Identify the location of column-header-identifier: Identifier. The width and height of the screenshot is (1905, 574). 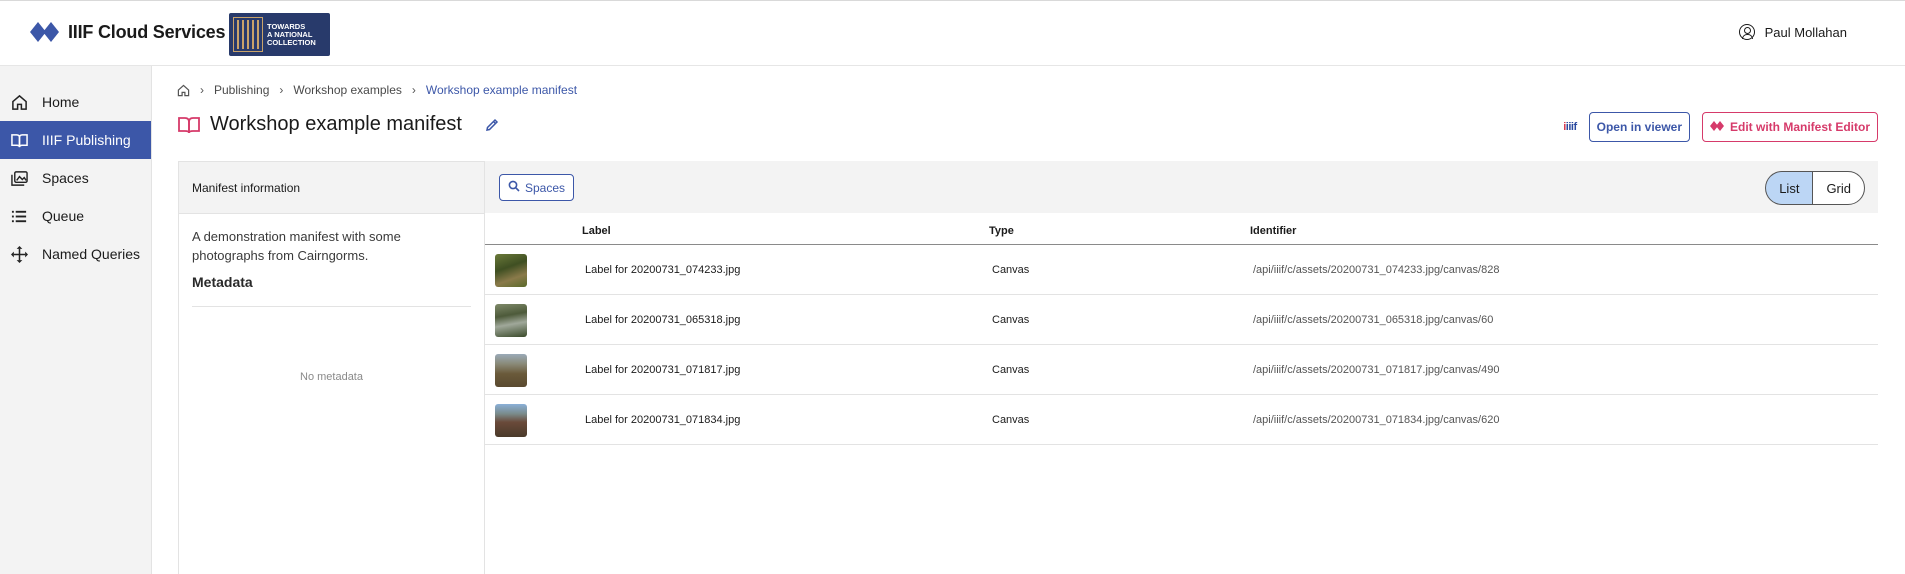
(1273, 231).